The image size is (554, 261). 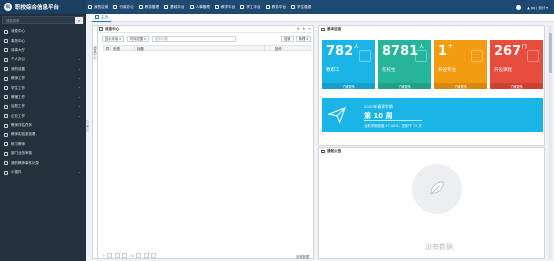 I want to click on sidebar-item: 后勤工作 ⌄, so click(x=43, y=106).